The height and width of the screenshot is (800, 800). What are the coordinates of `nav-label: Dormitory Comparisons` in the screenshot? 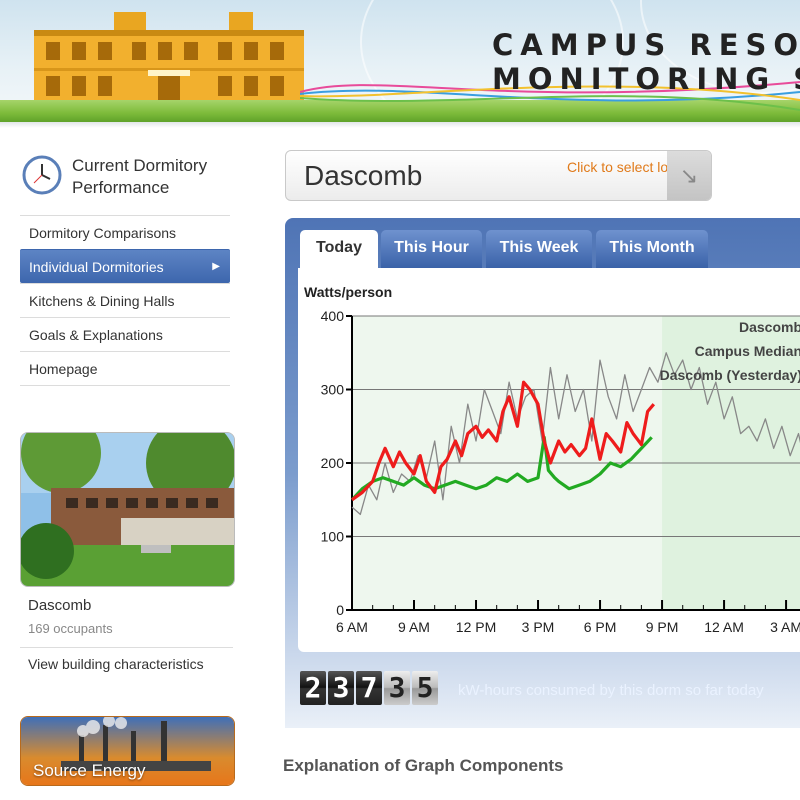 It's located at (103, 233).